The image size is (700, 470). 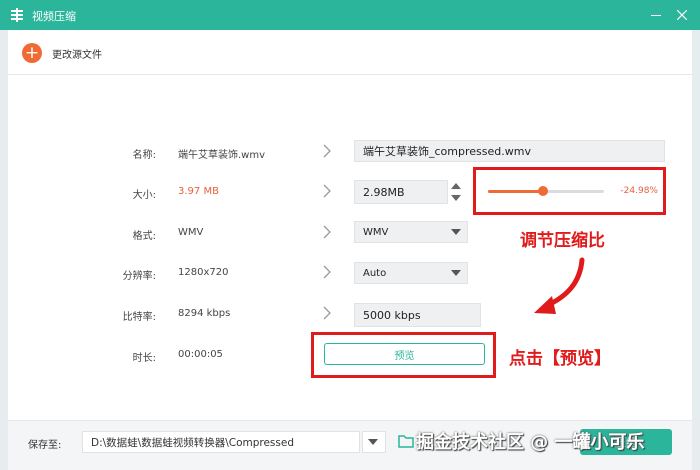 I want to click on slider-highlight-box, so click(x=569, y=191).